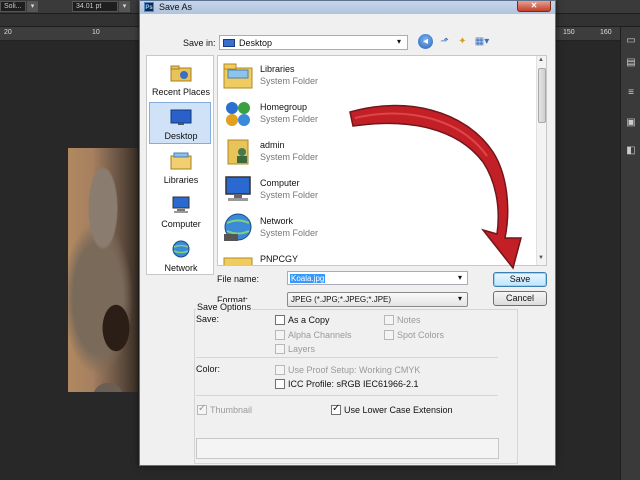 This screenshot has width=640, height=480. I want to click on folder-icon, so click(238, 261).